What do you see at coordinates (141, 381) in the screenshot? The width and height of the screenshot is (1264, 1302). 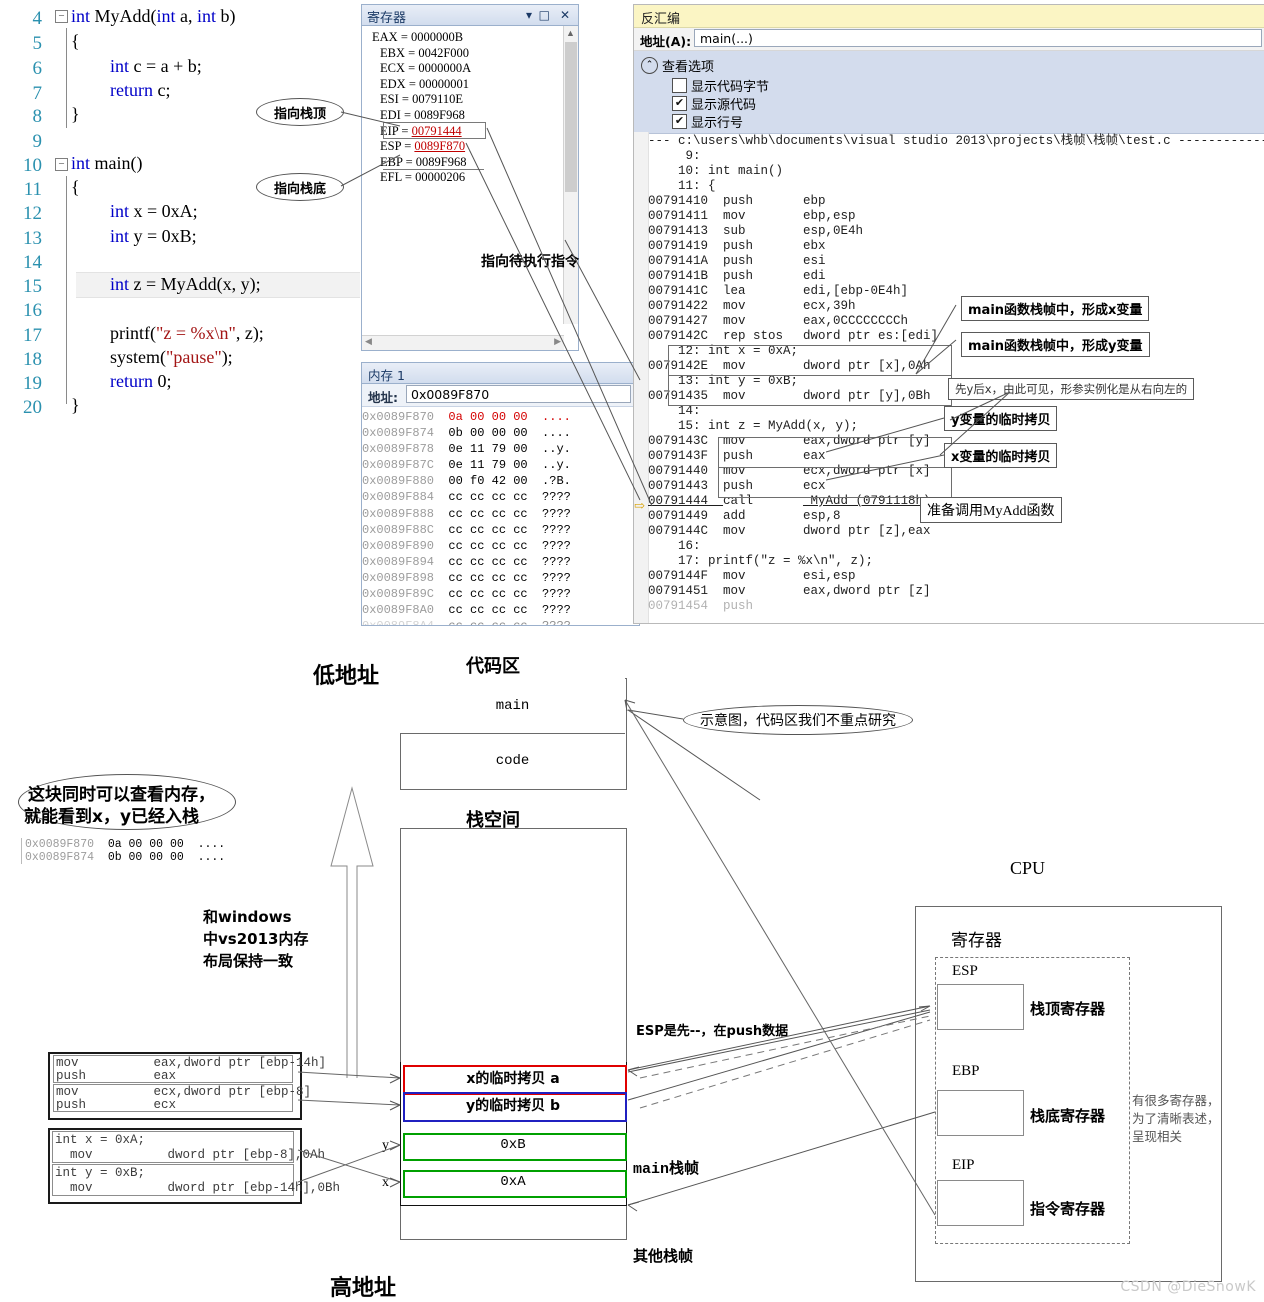 I see `code-line-19: return 0;` at bounding box center [141, 381].